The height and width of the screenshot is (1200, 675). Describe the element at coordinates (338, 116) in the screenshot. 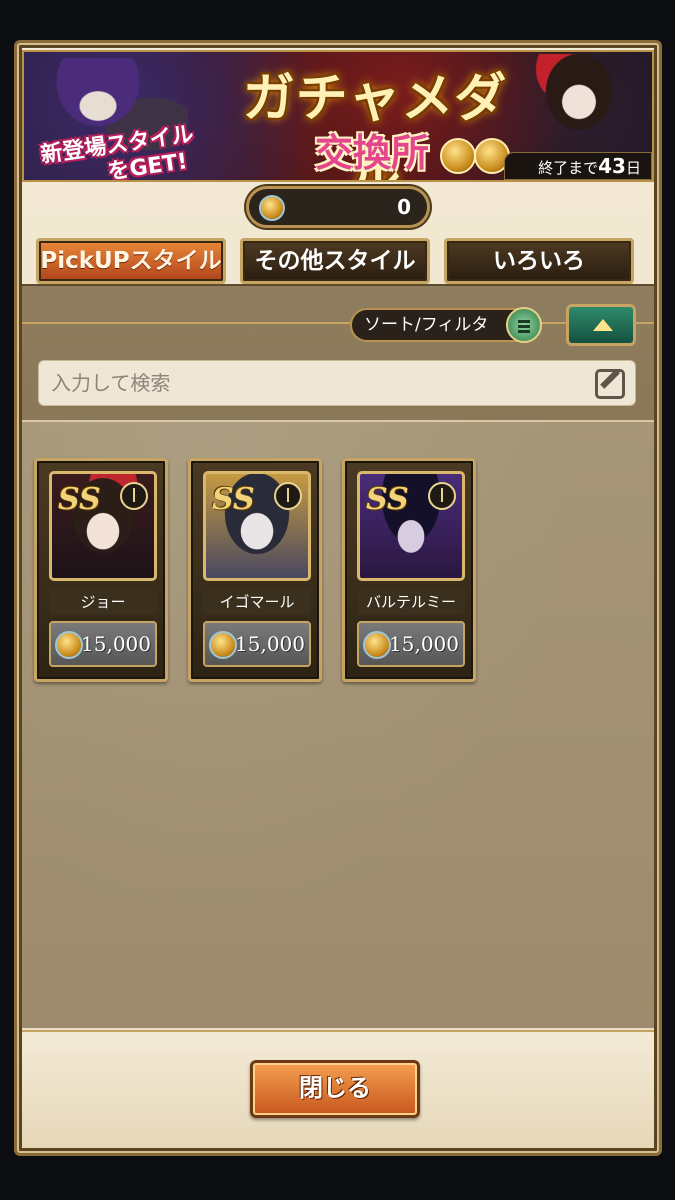

I see `event-banner: ガチャメダル 交換所 新登場スタイル をGET! 終了まで43日` at that location.